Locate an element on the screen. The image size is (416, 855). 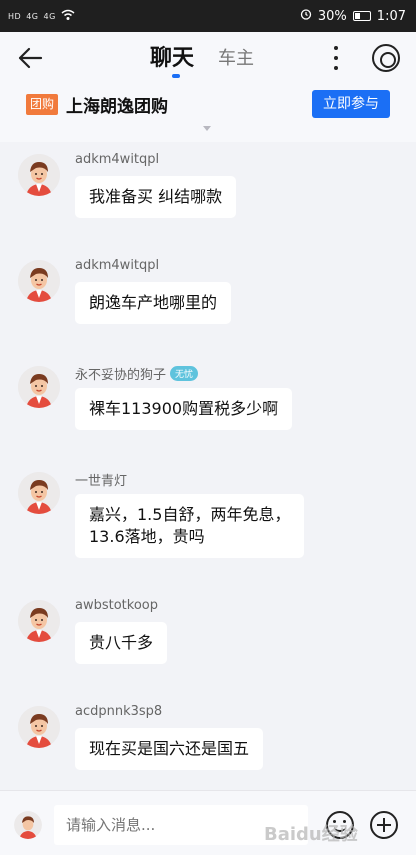
username: 永不妥协的狗子 无忧 is located at coordinates (137, 373).